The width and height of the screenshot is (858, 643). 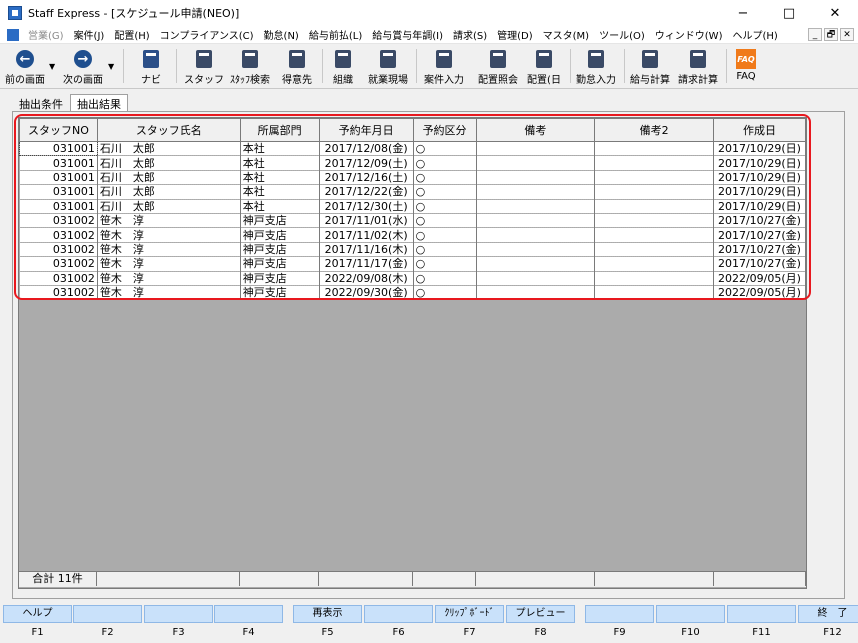 What do you see at coordinates (366, 130) in the screenshot?
I see `column-header: 予約年月日` at bounding box center [366, 130].